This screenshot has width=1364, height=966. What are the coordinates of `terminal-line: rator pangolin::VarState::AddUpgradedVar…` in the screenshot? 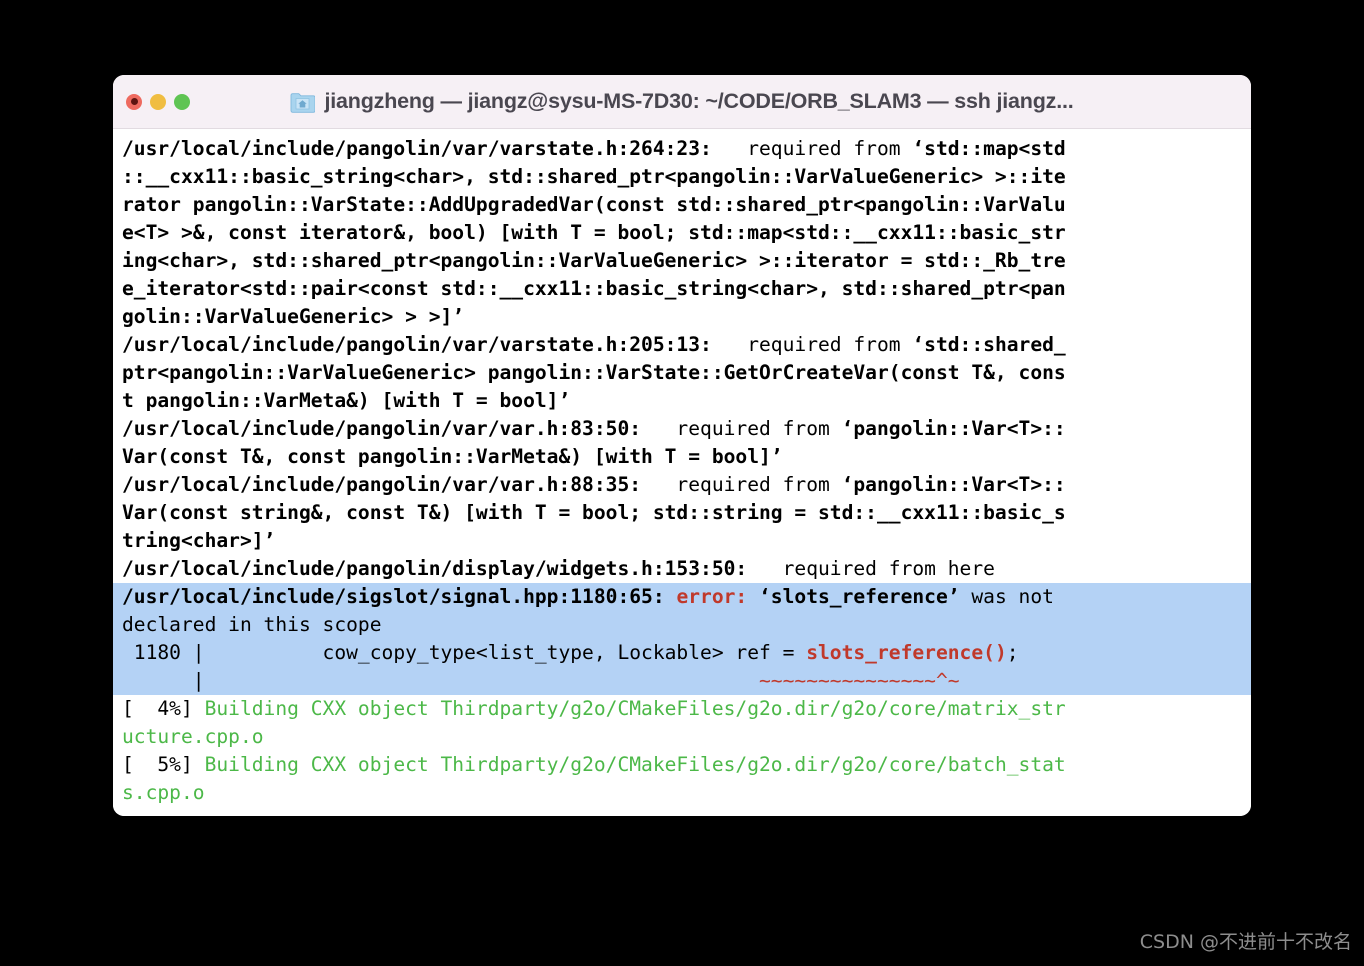 It's located at (682, 205).